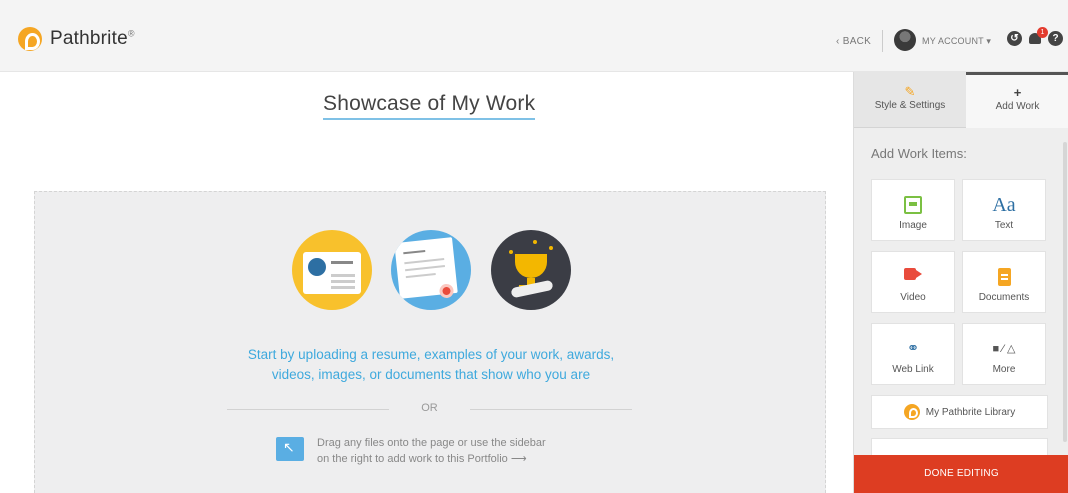 The image size is (1068, 493). I want to click on notification-badge: 1, so click(1042, 32).